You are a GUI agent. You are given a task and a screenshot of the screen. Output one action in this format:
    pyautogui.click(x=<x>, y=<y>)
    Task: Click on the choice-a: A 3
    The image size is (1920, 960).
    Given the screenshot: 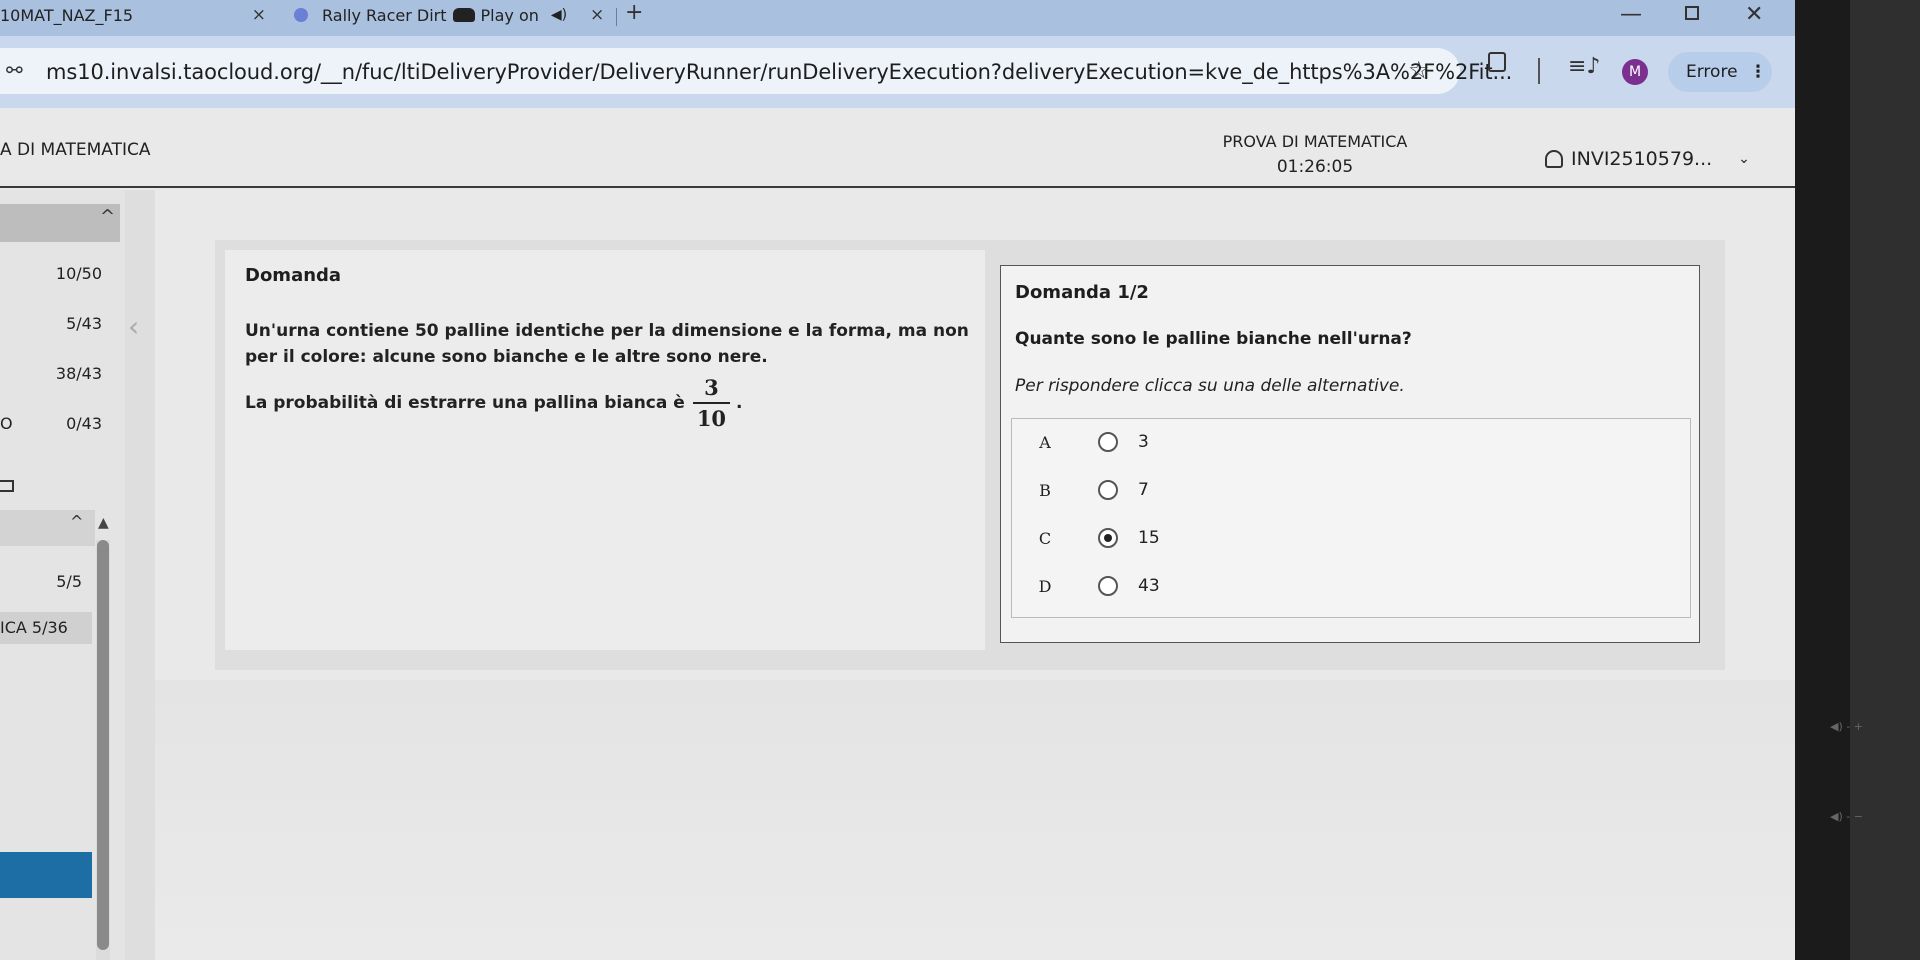 What is the action you would take?
    pyautogui.click(x=1351, y=442)
    